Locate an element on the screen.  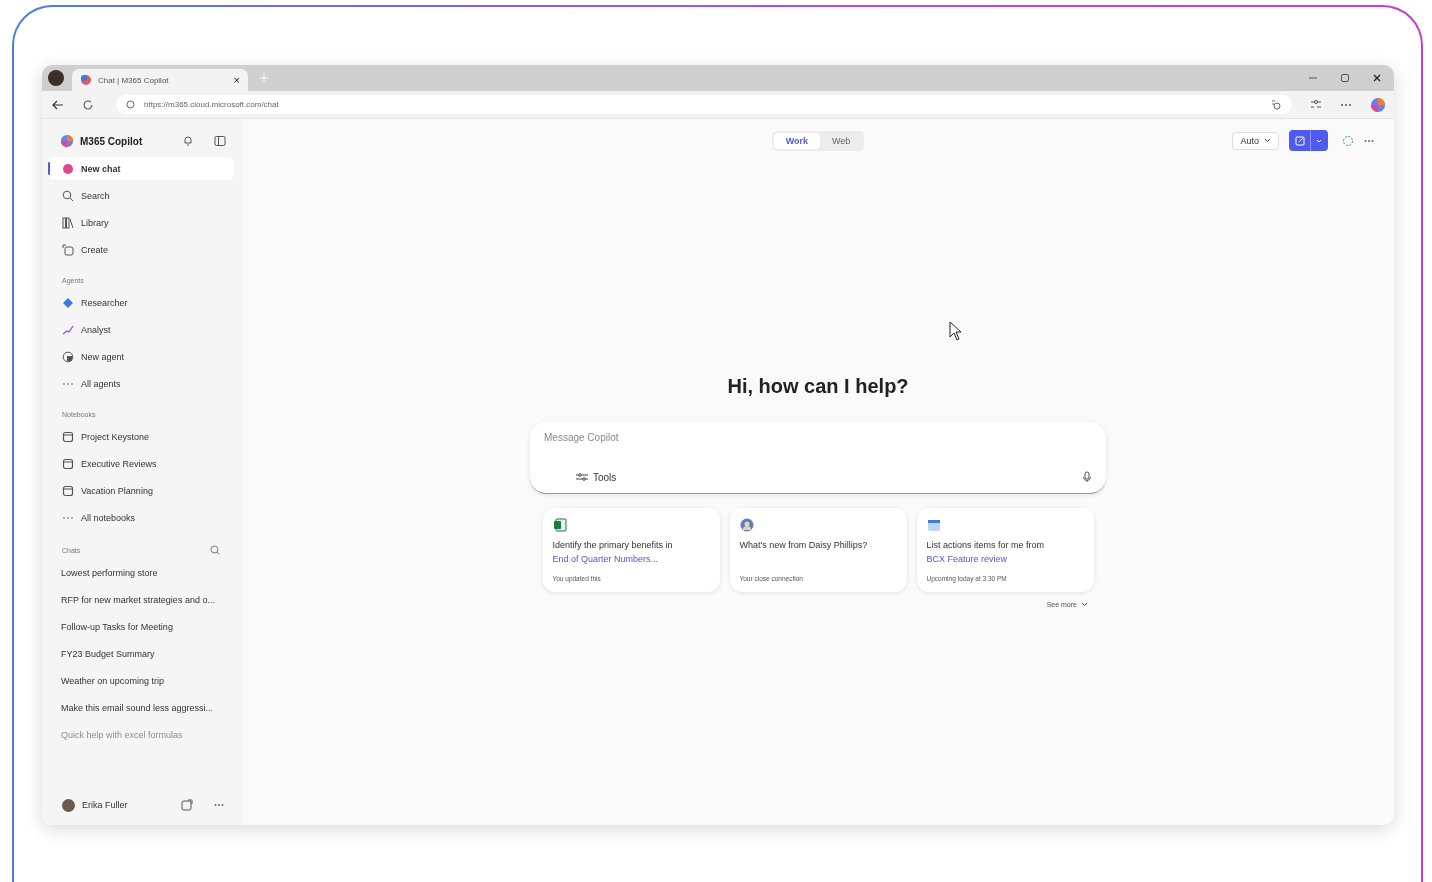
nav-item: Executive Reviews is located at coordinates (141, 463).